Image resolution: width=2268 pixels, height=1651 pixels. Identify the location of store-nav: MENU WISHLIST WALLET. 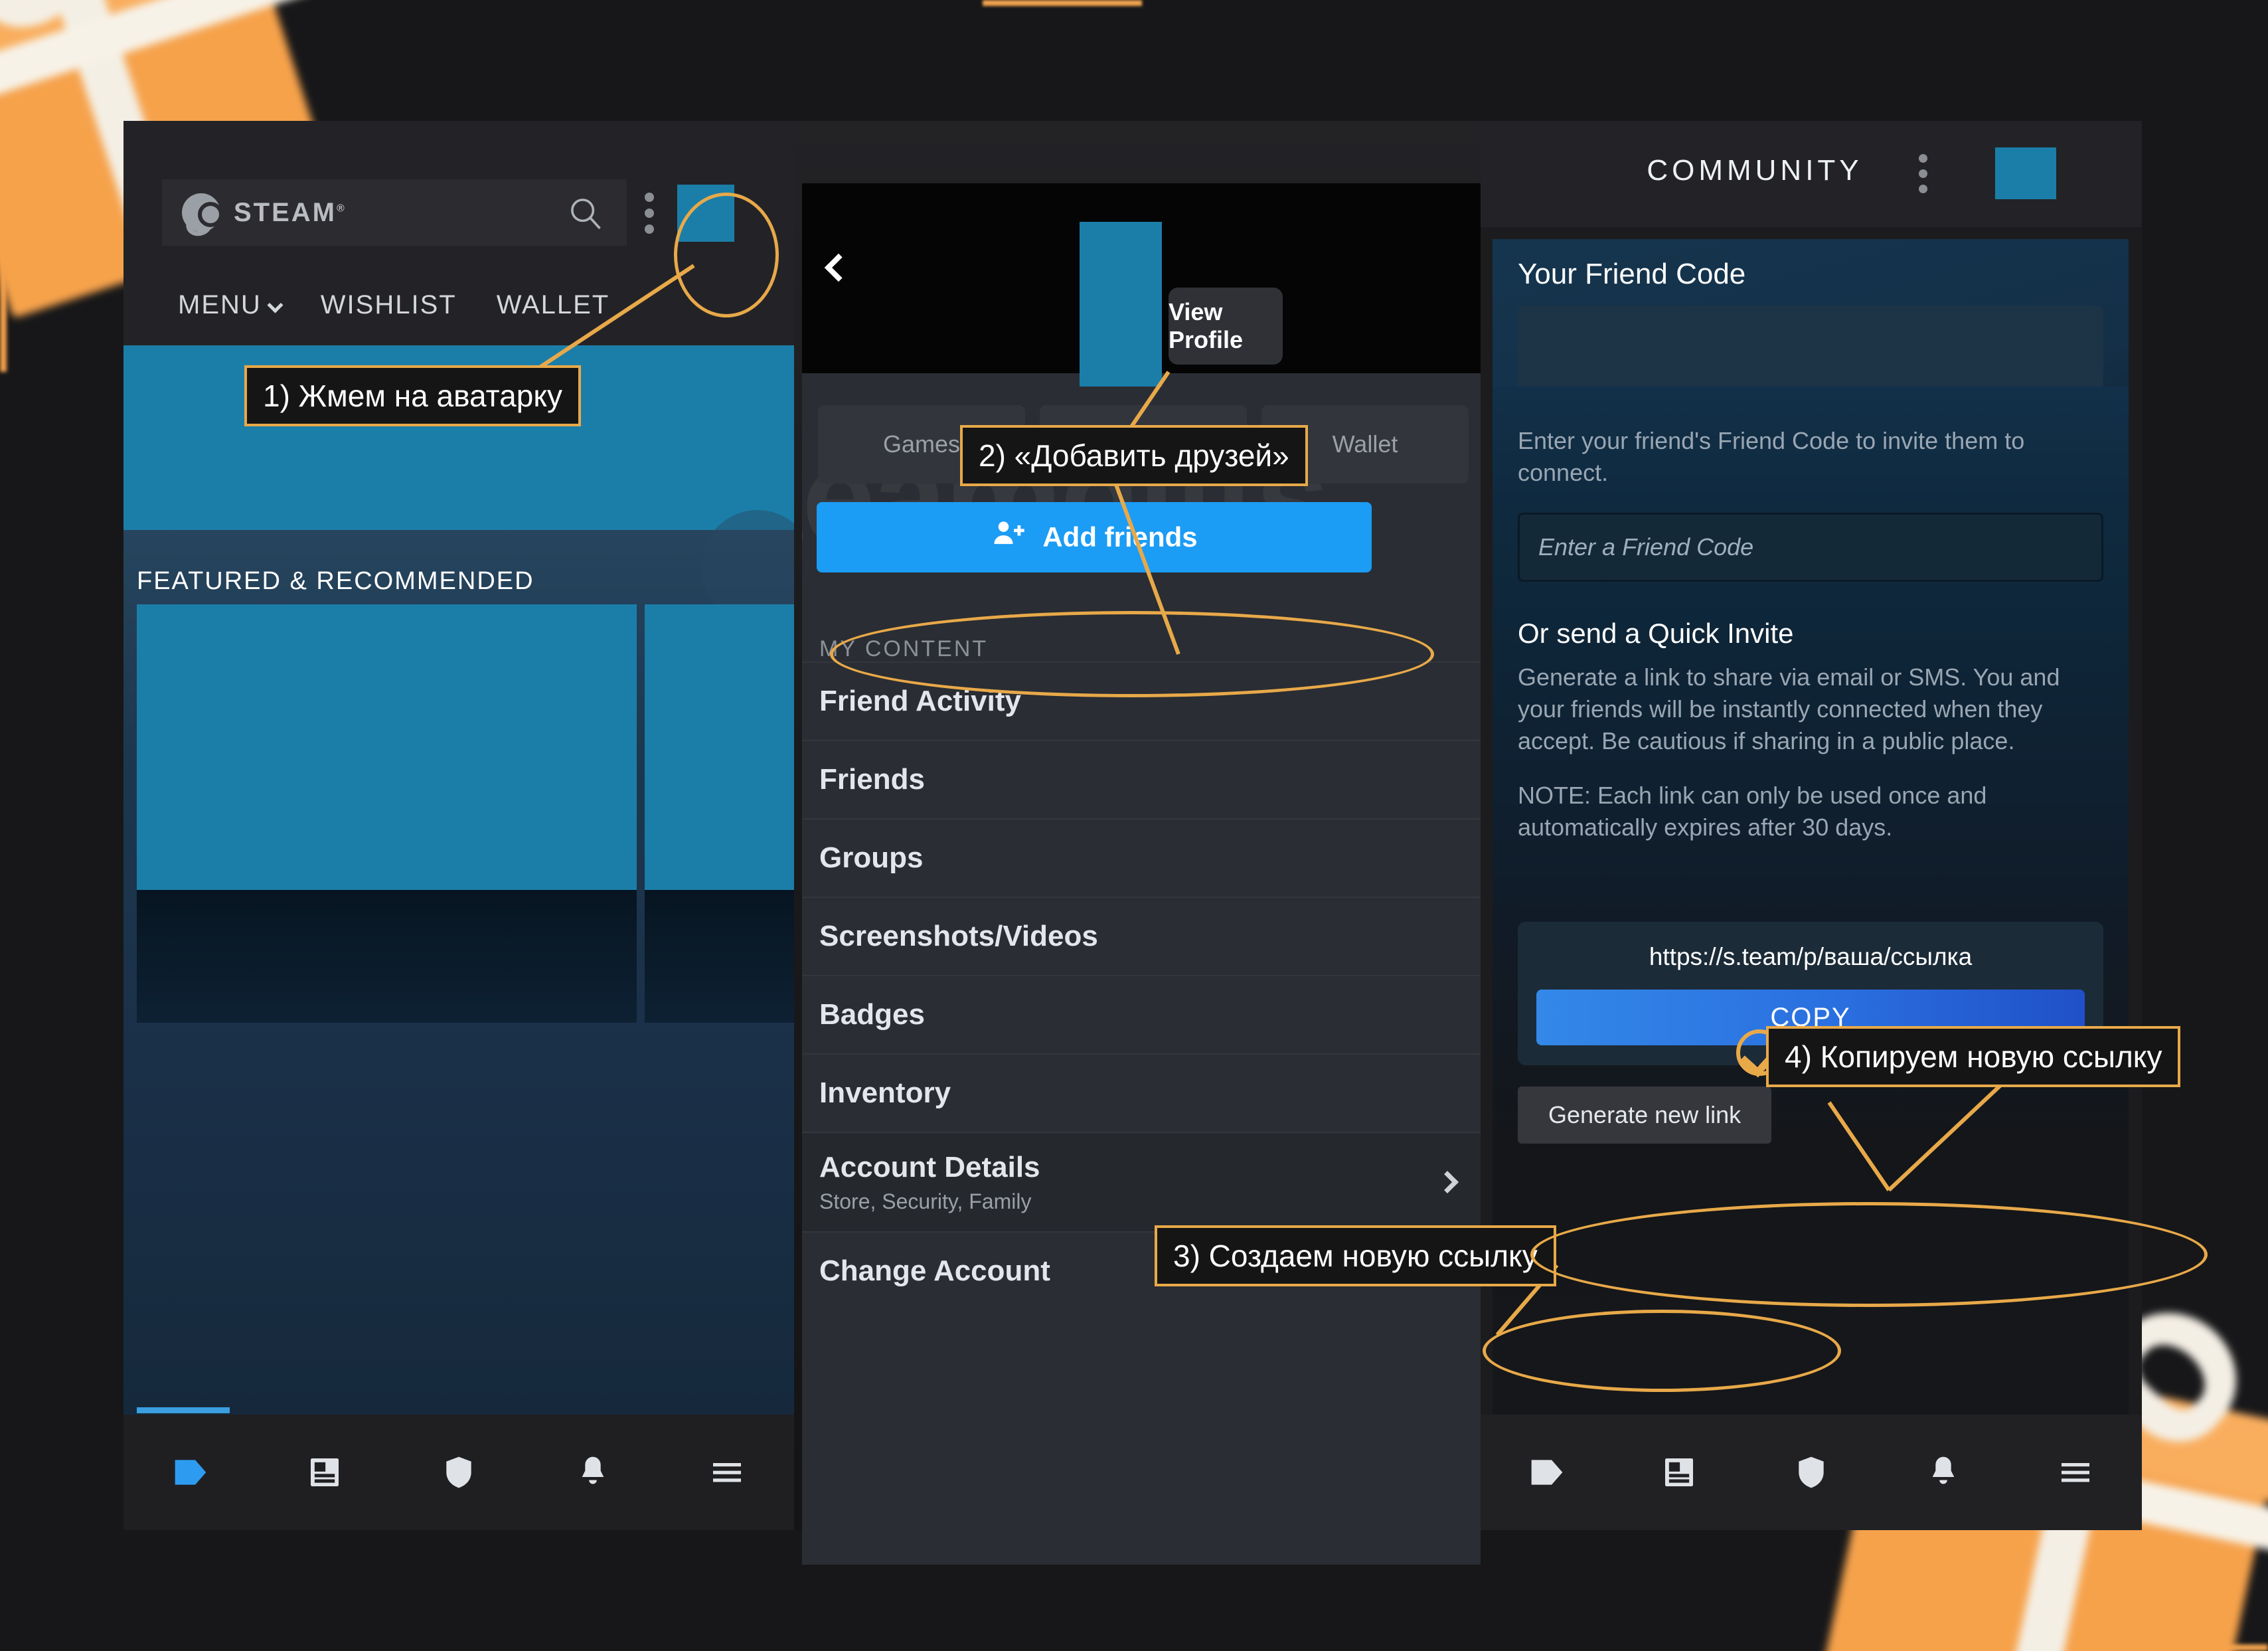
(458, 304).